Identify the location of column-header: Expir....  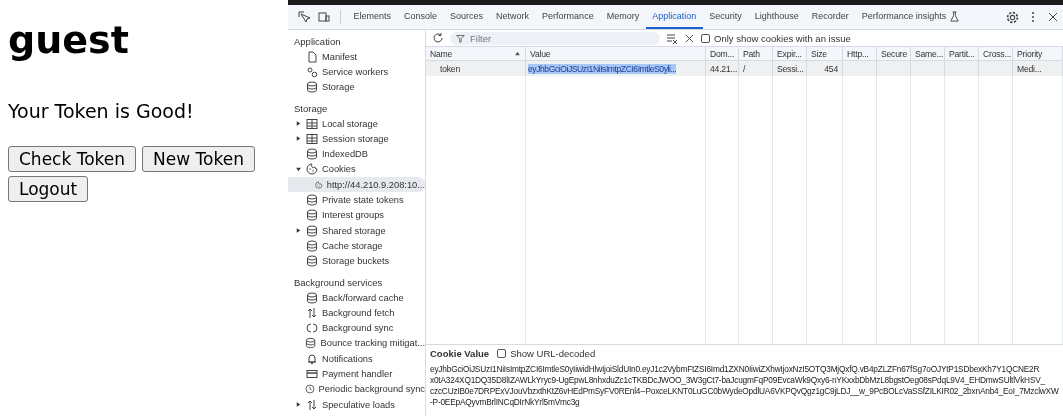
(790, 54).